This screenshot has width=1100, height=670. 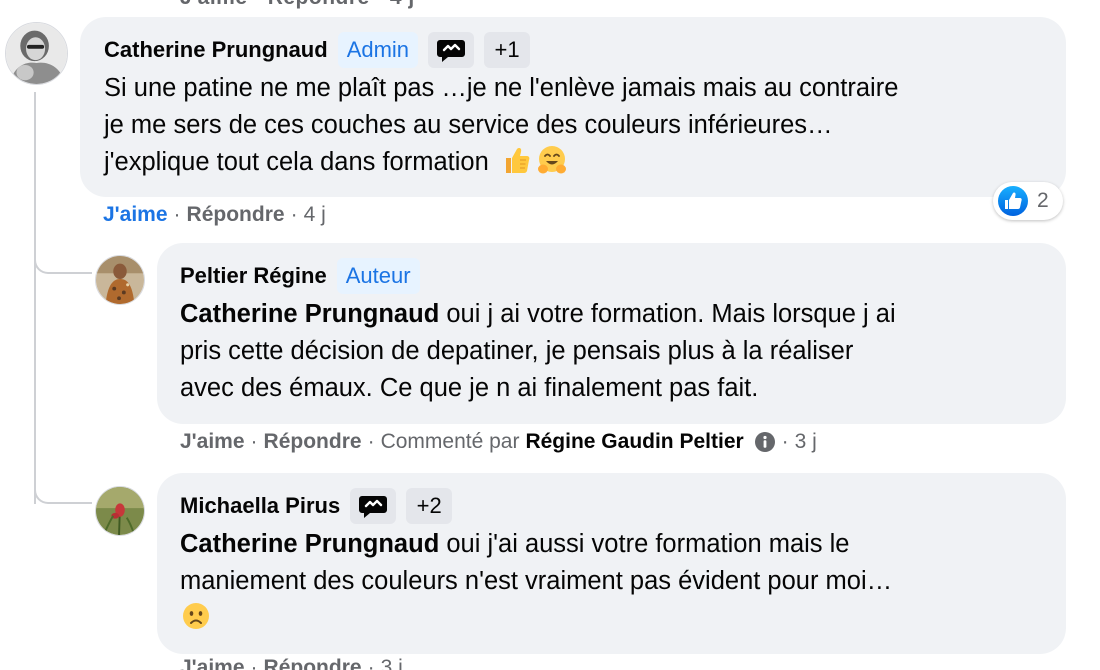 What do you see at coordinates (253, 276) in the screenshot?
I see `author-name: Peltier Régine` at bounding box center [253, 276].